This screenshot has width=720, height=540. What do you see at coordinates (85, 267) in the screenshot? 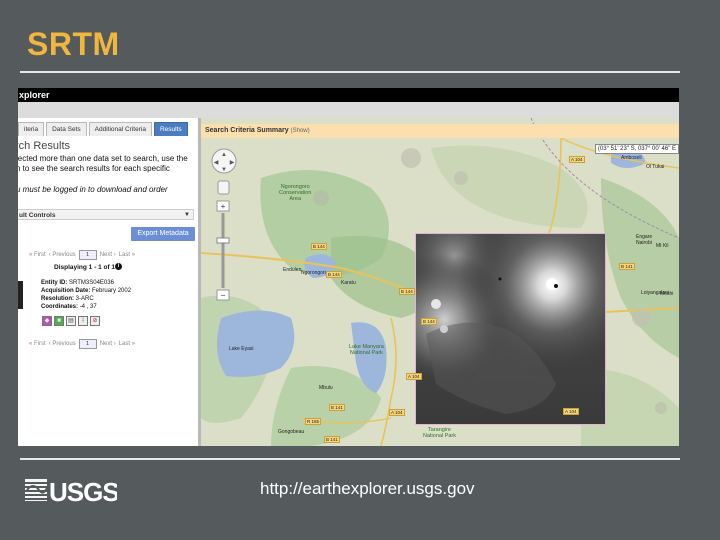
I see `displaying-count: Displaying 1 - 1 of 1` at bounding box center [85, 267].